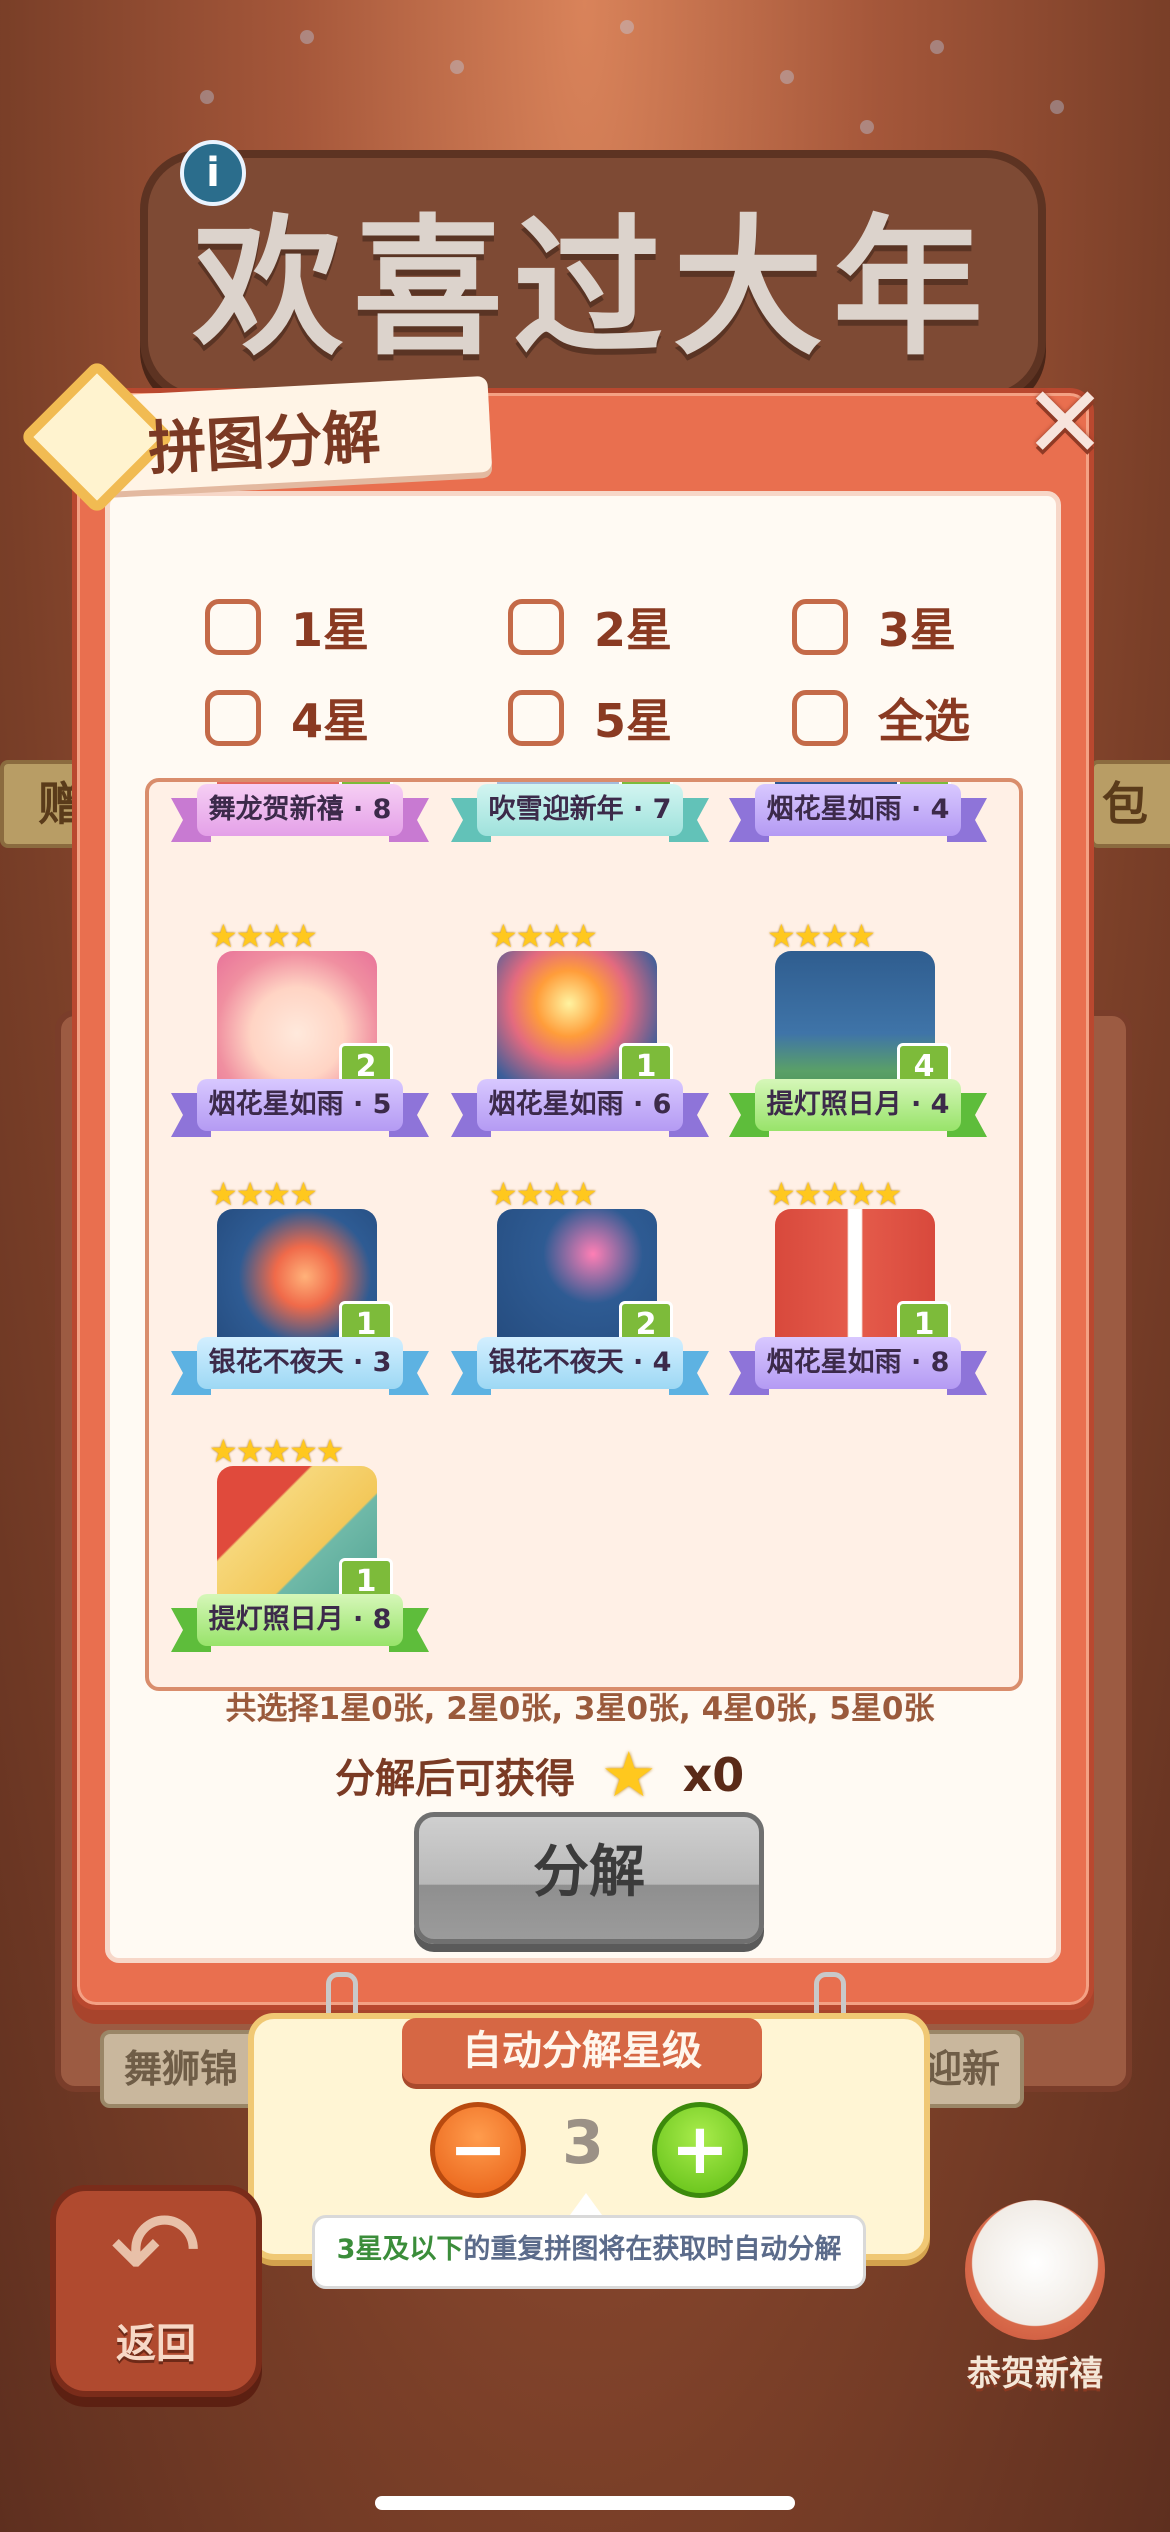 Image resolution: width=1170 pixels, height=2532 pixels. I want to click on greeting-mascot-button: 恭贺新禧, so click(1035, 2300).